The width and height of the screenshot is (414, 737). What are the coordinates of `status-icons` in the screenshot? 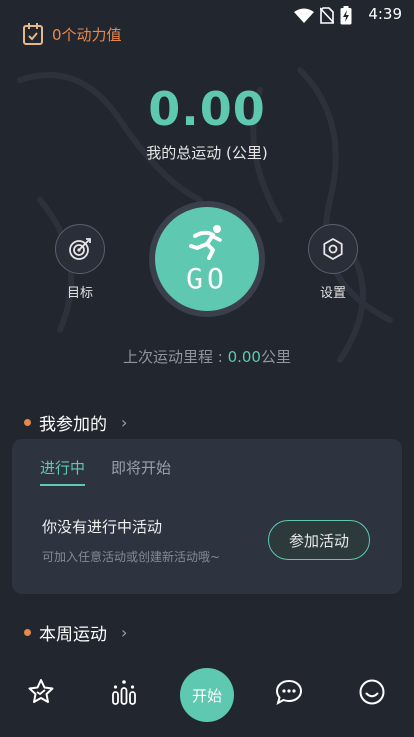 It's located at (323, 15).